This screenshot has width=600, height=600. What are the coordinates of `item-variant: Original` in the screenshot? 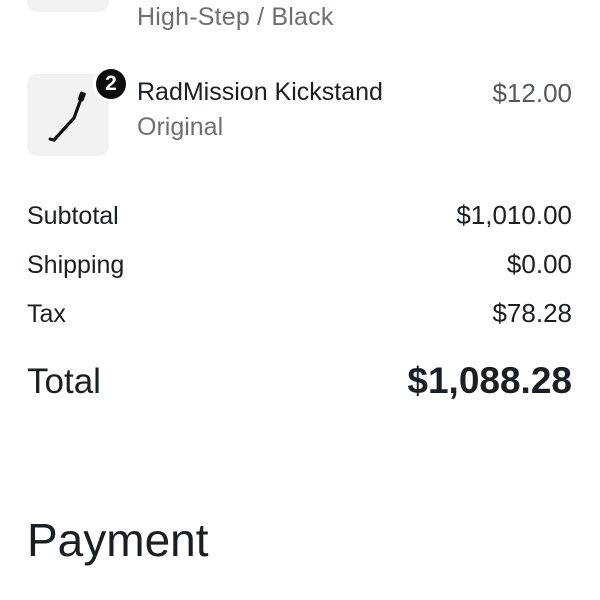 It's located at (180, 127).